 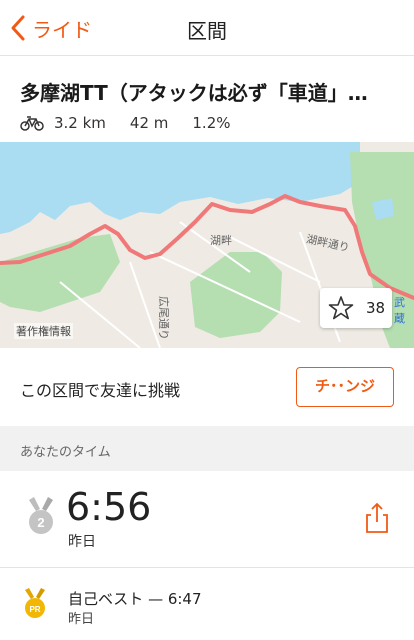 What do you see at coordinates (356, 308) in the screenshot?
I see `star-button: 38` at bounding box center [356, 308].